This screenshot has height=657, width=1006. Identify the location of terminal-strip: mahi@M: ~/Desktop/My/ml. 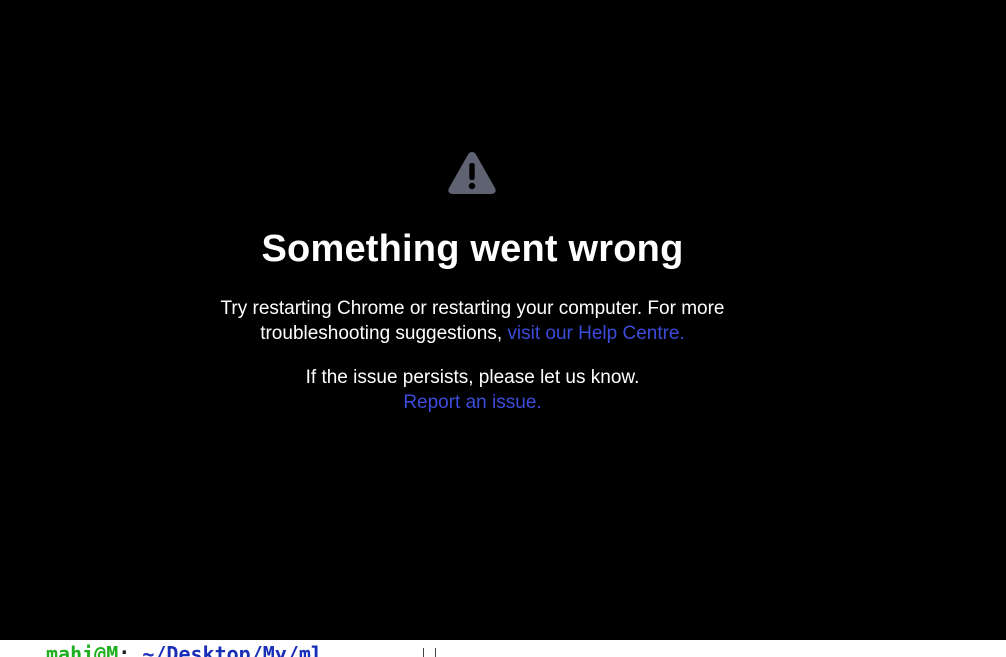
(503, 648).